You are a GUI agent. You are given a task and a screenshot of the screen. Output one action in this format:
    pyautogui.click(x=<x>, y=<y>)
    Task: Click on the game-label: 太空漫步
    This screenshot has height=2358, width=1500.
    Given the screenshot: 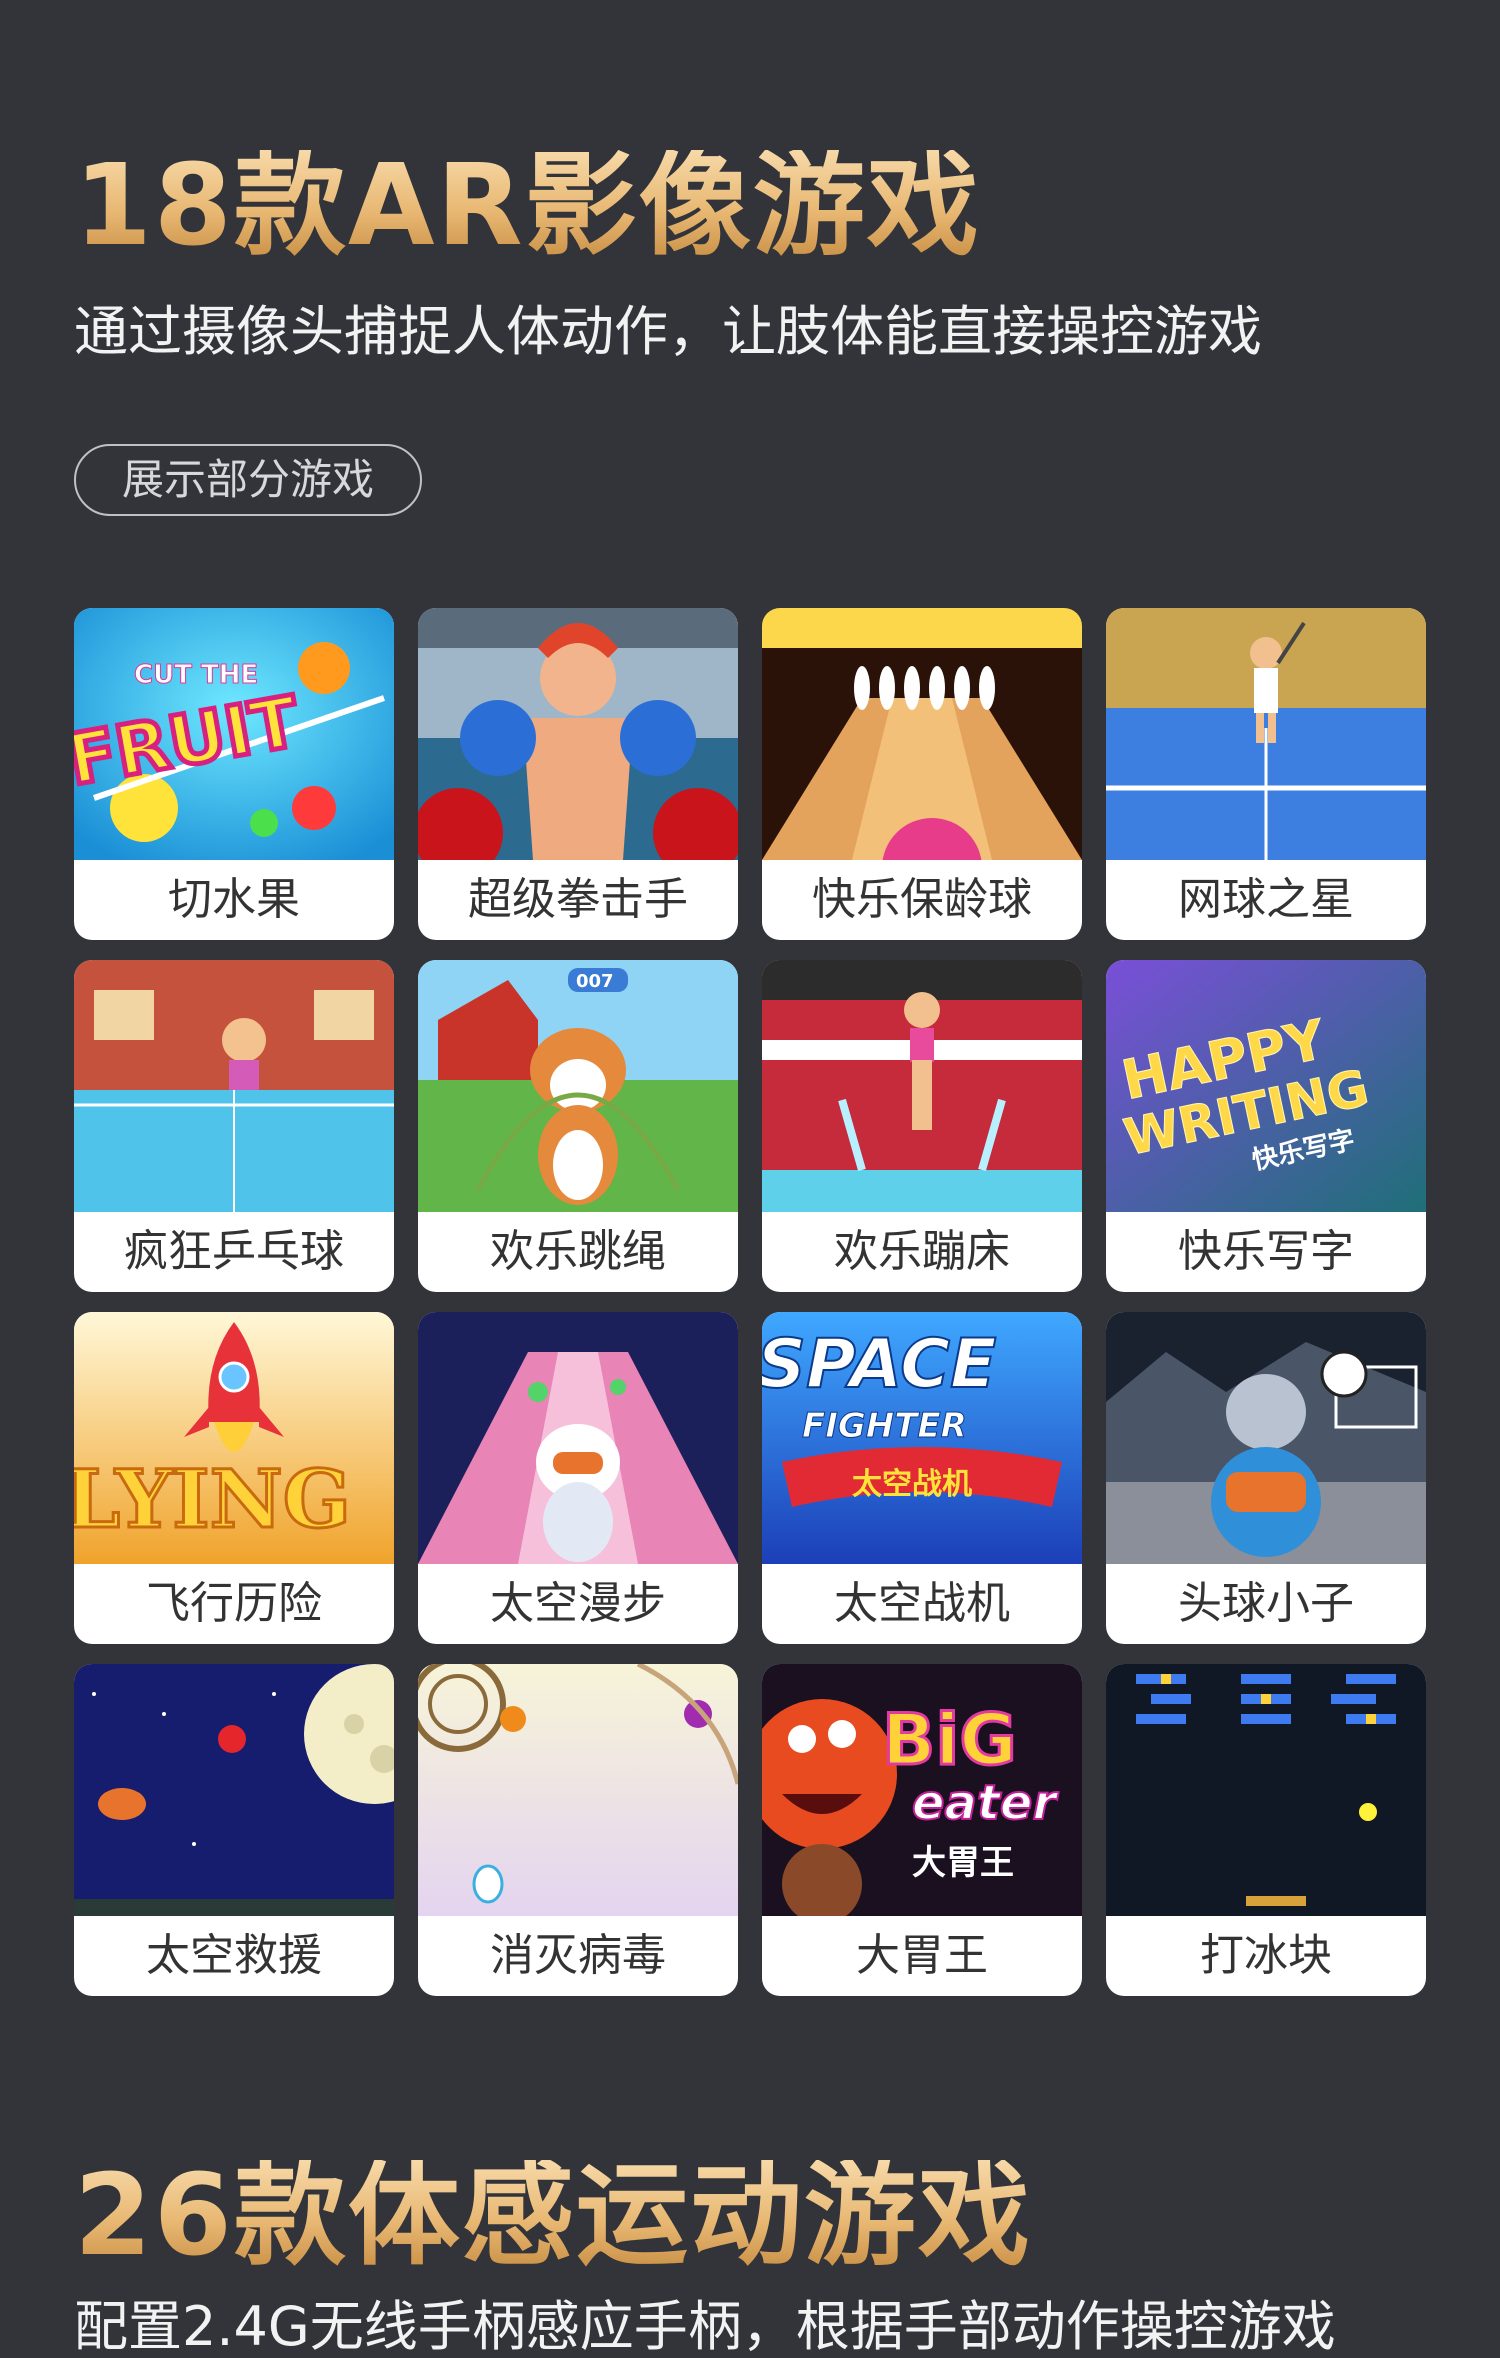 What is the action you would take?
    pyautogui.click(x=578, y=1603)
    